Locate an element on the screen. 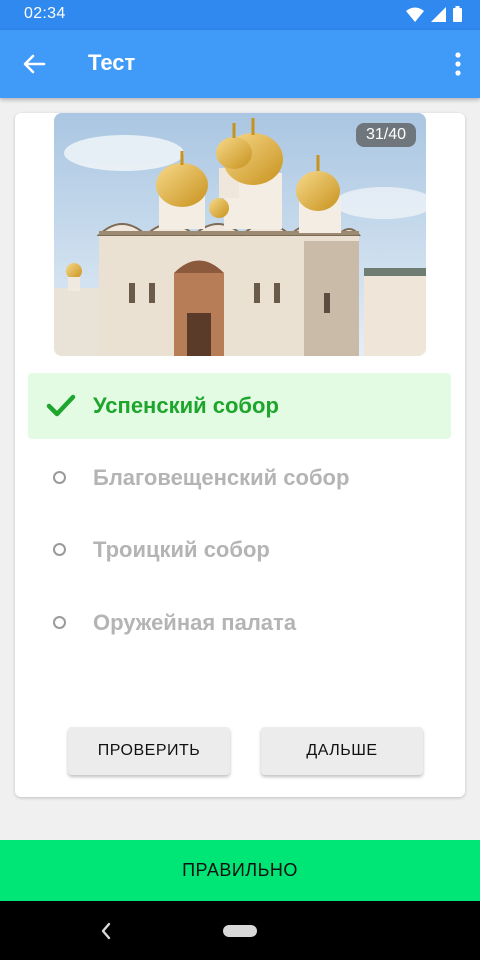 The height and width of the screenshot is (960, 480). nav-home-icon is located at coordinates (240, 931).